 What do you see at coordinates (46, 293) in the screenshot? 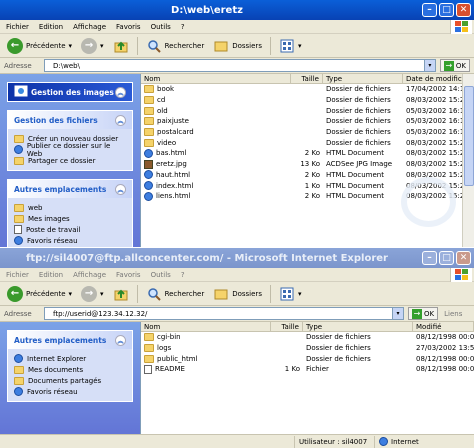
I see `back-label: Précédente` at bounding box center [46, 293].